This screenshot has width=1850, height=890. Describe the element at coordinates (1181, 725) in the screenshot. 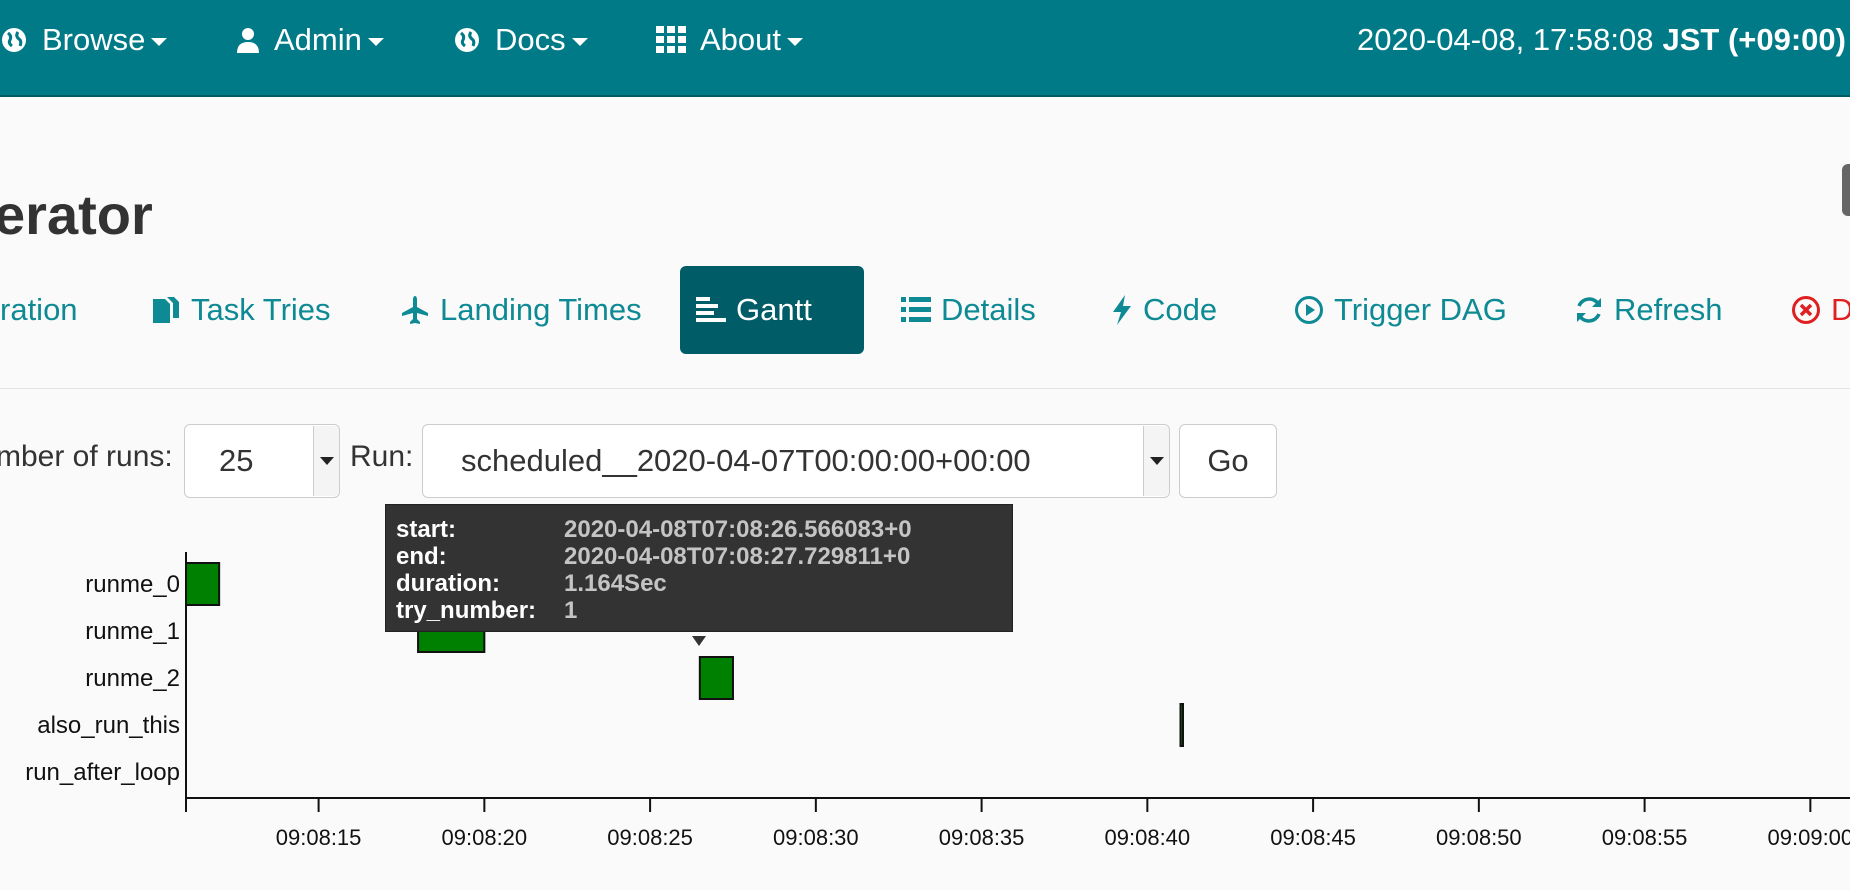

I see `task-bar-also-run-this` at that location.